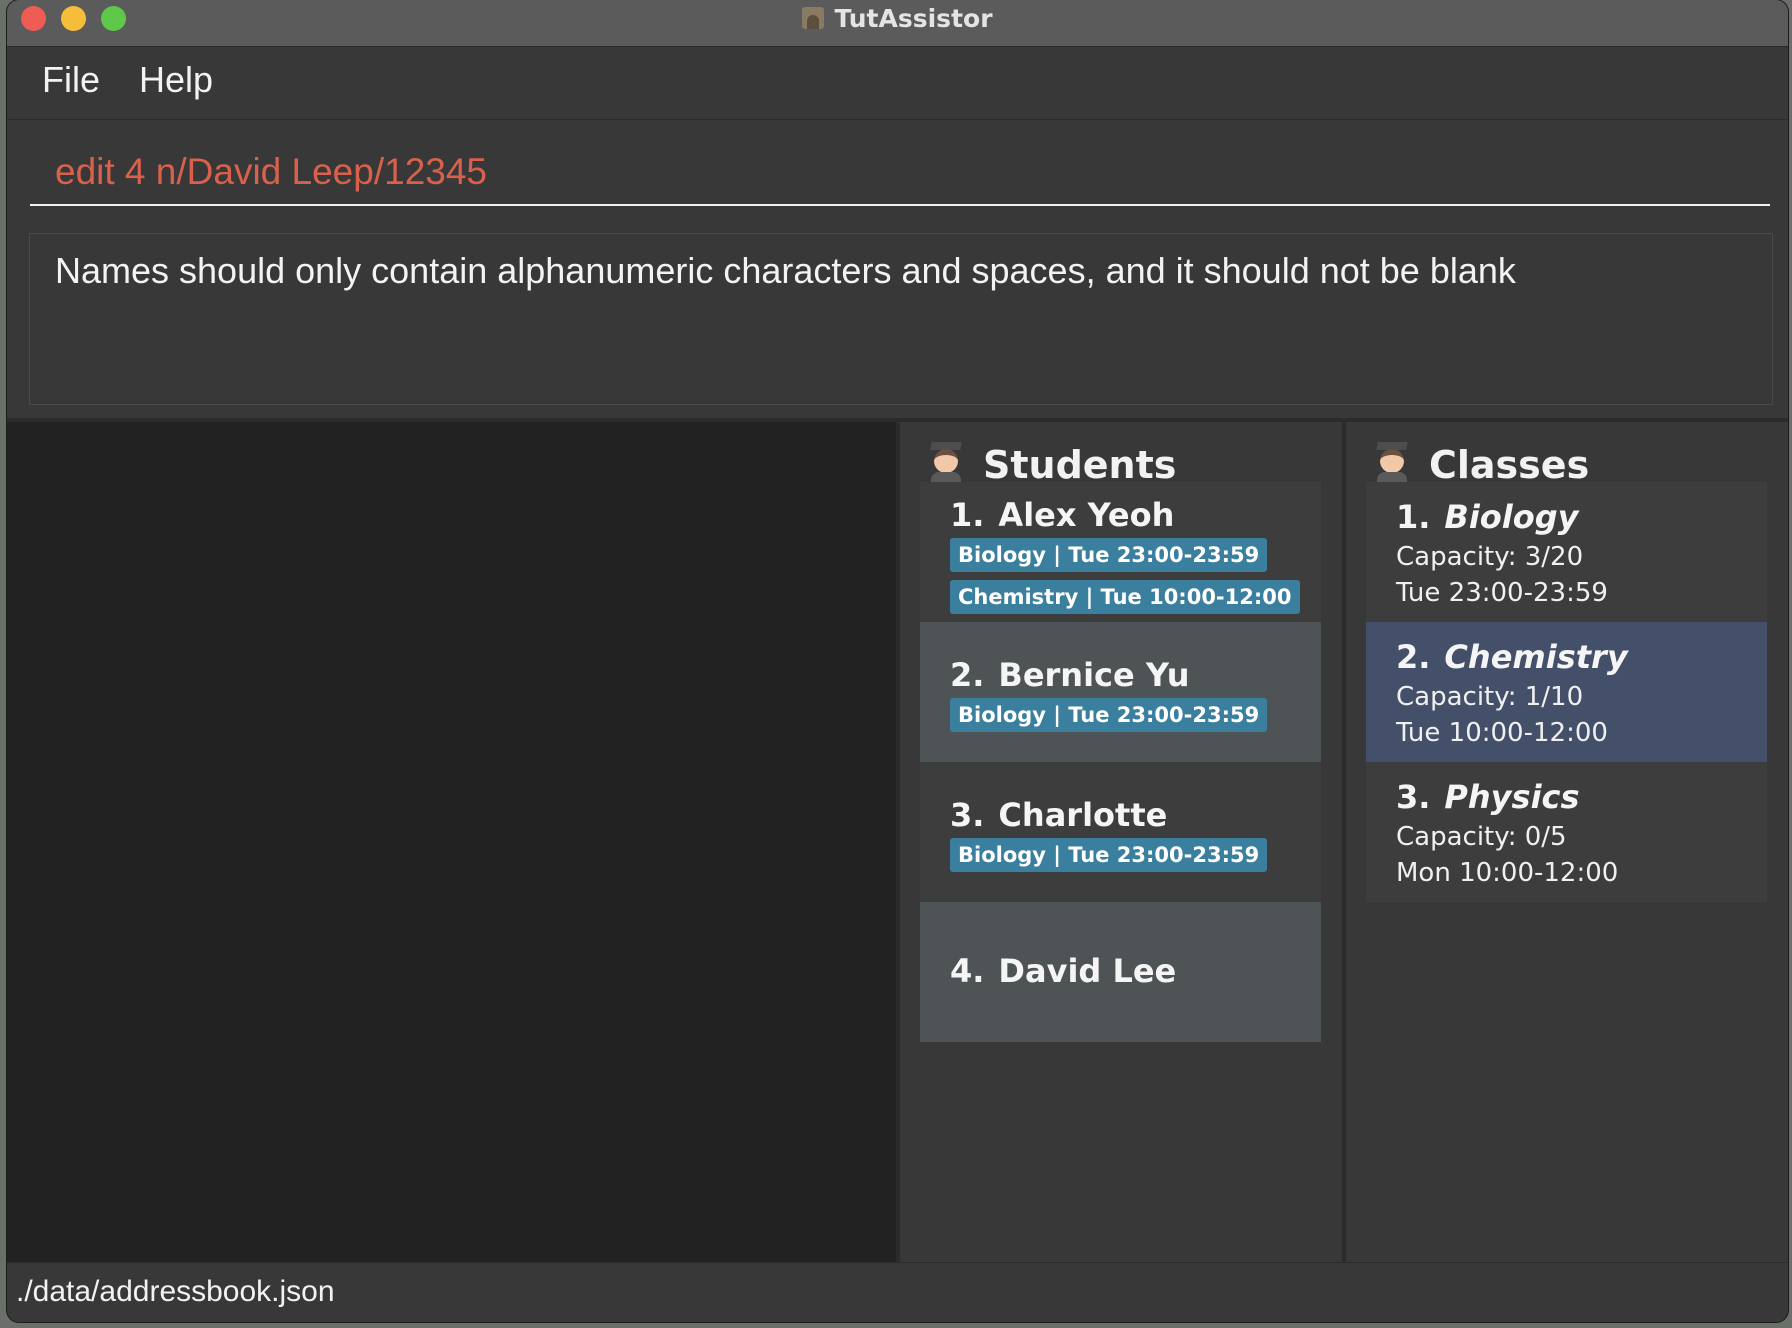 This screenshot has height=1328, width=1792. What do you see at coordinates (71, 80) in the screenshot?
I see `menu-file: File` at bounding box center [71, 80].